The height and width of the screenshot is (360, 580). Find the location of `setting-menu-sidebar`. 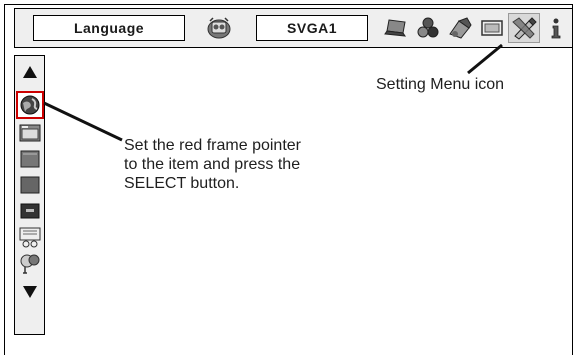

setting-menu-sidebar is located at coordinates (29, 195).